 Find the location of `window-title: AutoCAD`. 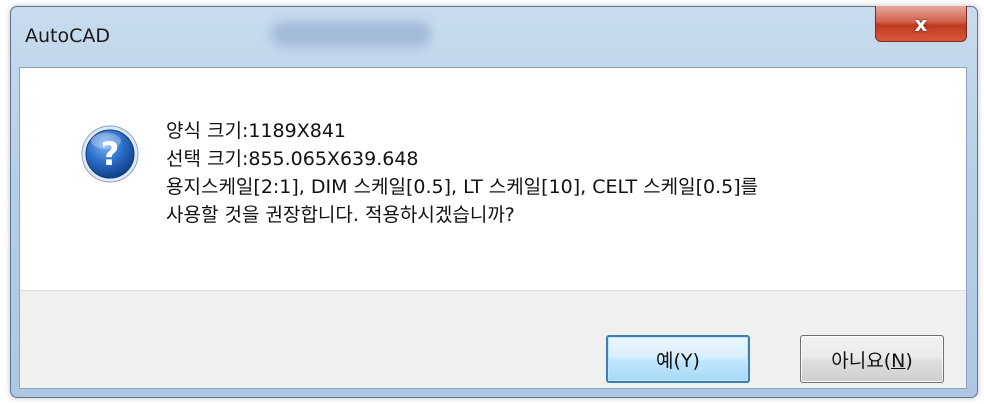

window-title: AutoCAD is located at coordinates (68, 36).